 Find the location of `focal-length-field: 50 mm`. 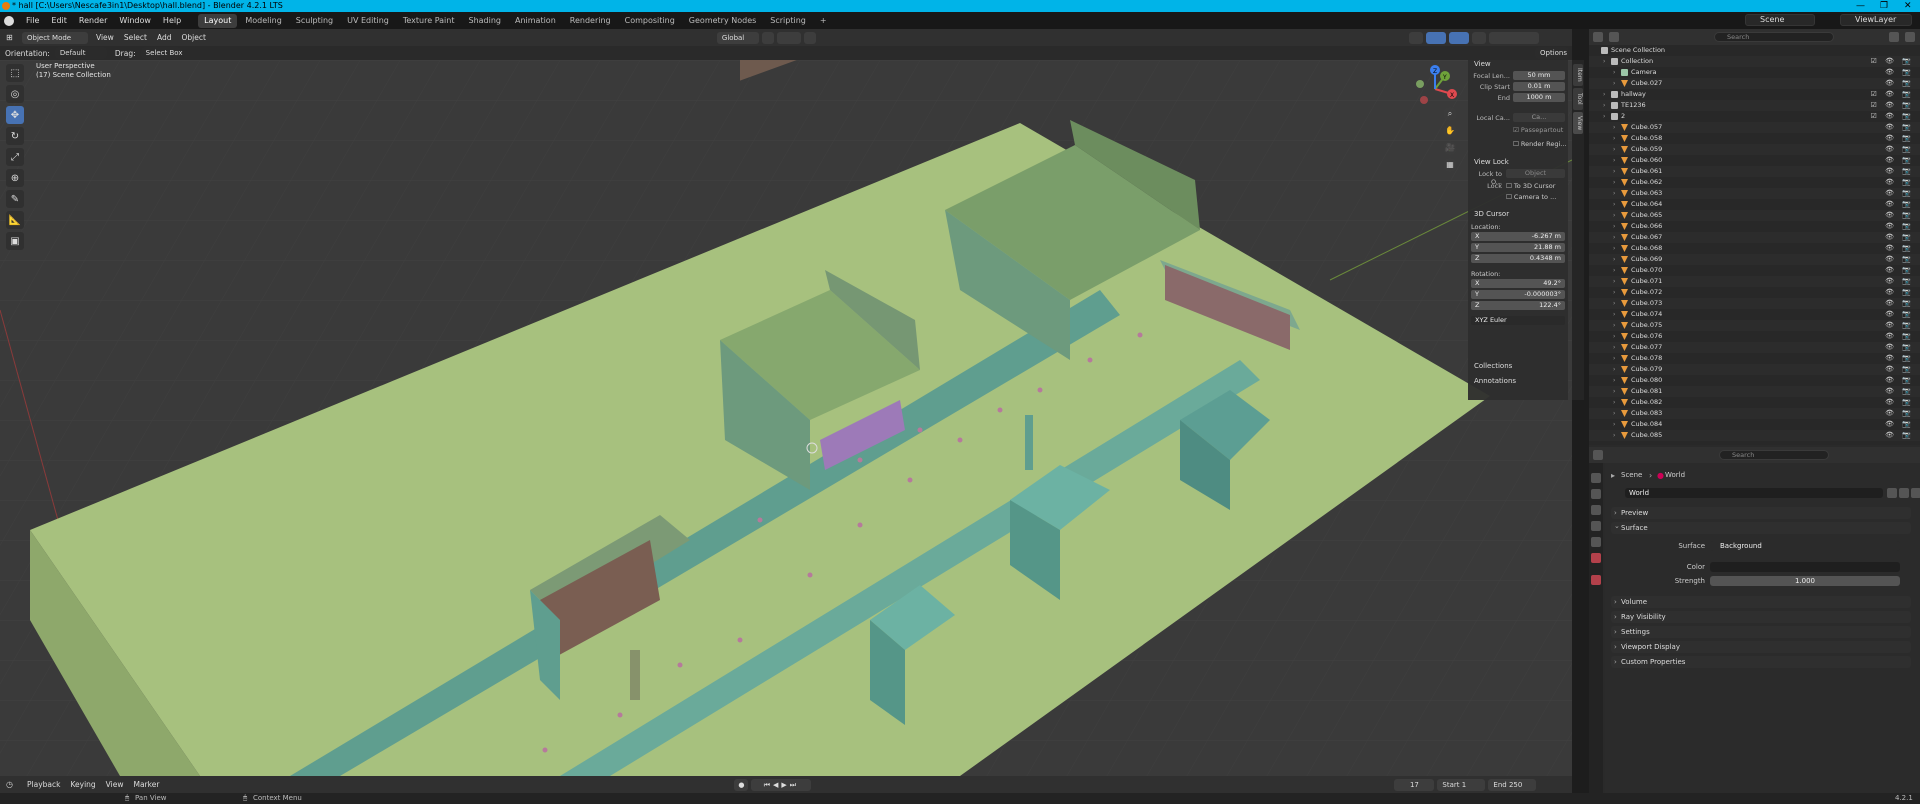

focal-length-field: 50 mm is located at coordinates (1539, 75).